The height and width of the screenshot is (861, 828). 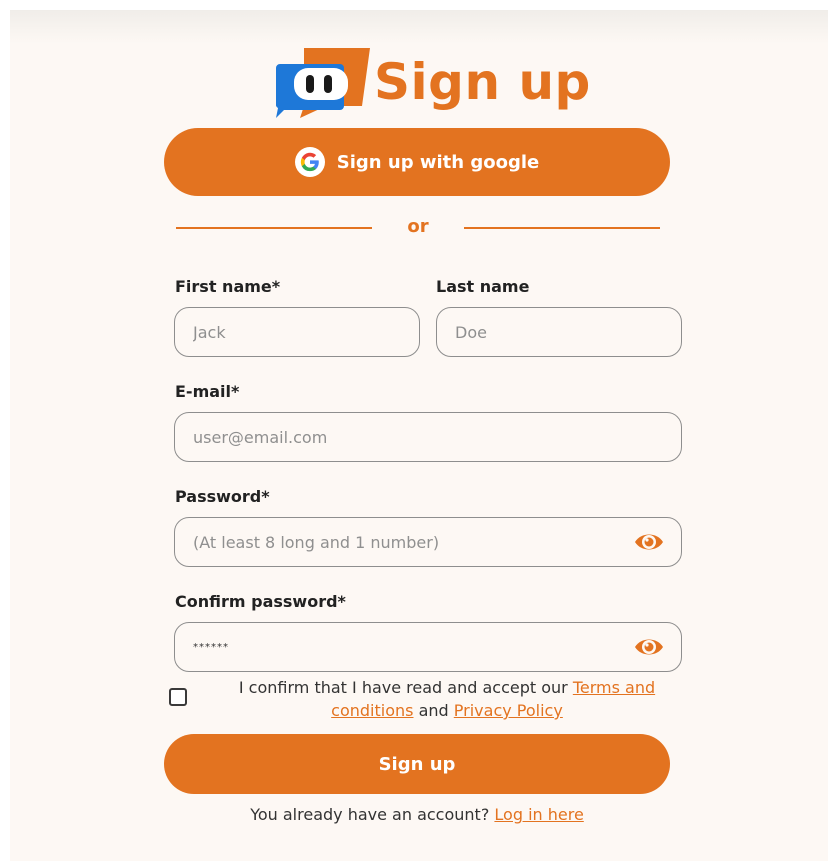 I want to click on or-divider: or, so click(x=418, y=227).